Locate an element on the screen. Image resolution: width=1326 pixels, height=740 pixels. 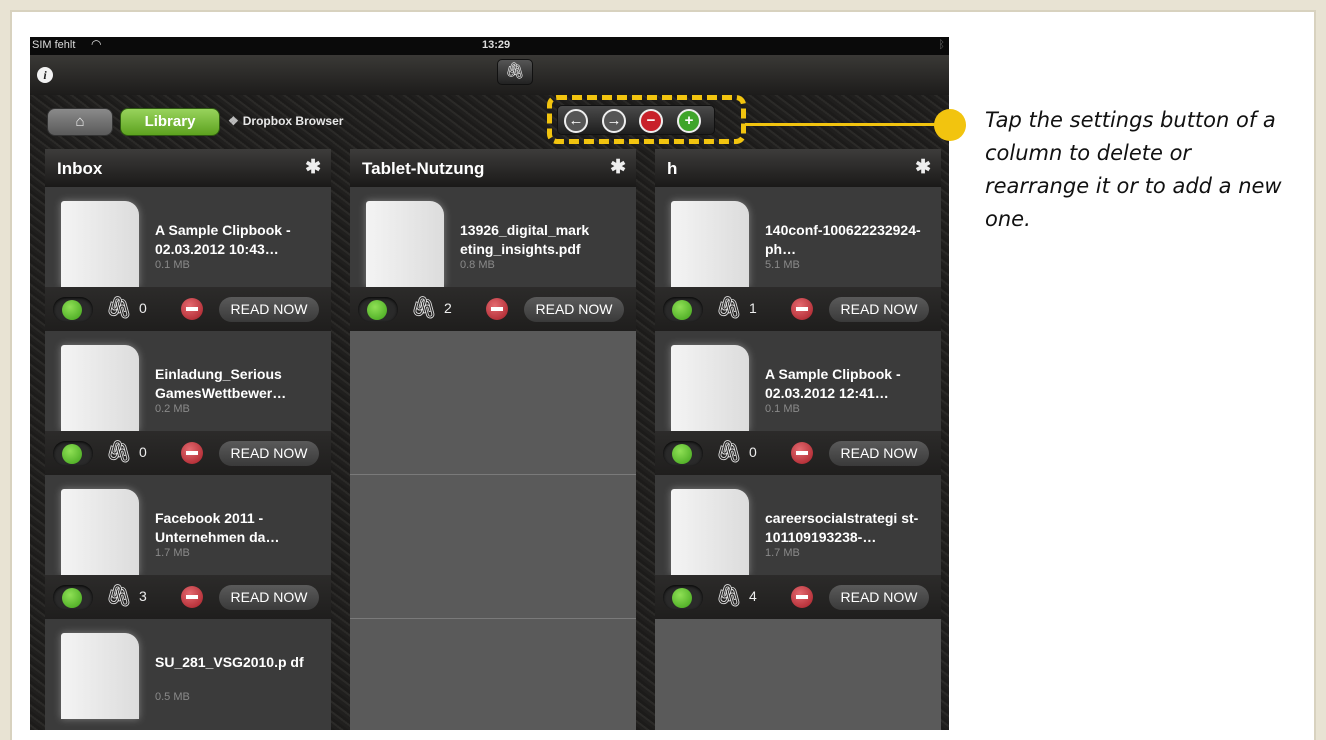
document-size: 1.7 MB is located at coordinates (172, 553).